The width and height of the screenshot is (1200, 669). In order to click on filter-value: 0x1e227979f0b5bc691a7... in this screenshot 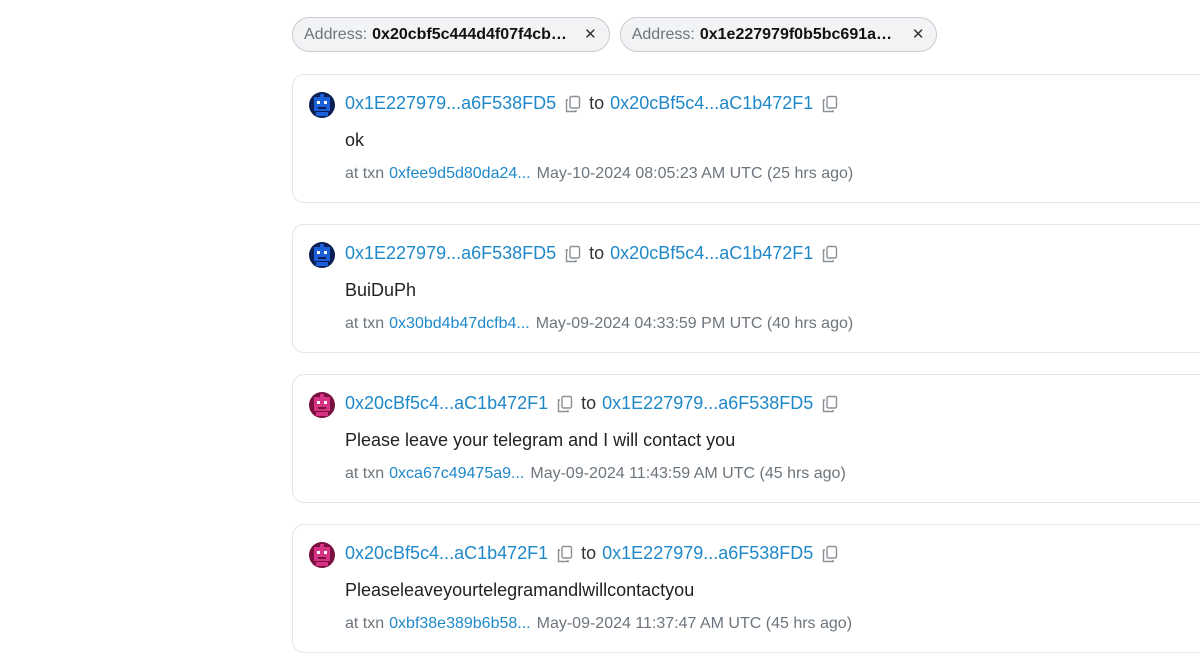, I will do `click(798, 34)`.